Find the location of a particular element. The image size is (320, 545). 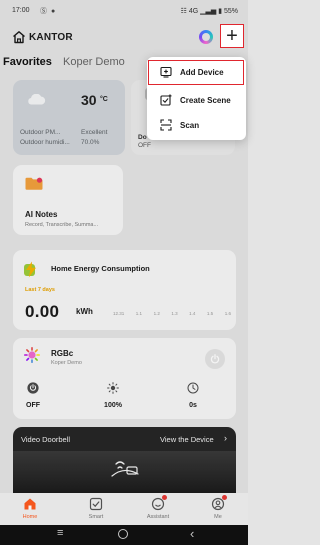

camera-loading-icon is located at coordinates (125, 469).